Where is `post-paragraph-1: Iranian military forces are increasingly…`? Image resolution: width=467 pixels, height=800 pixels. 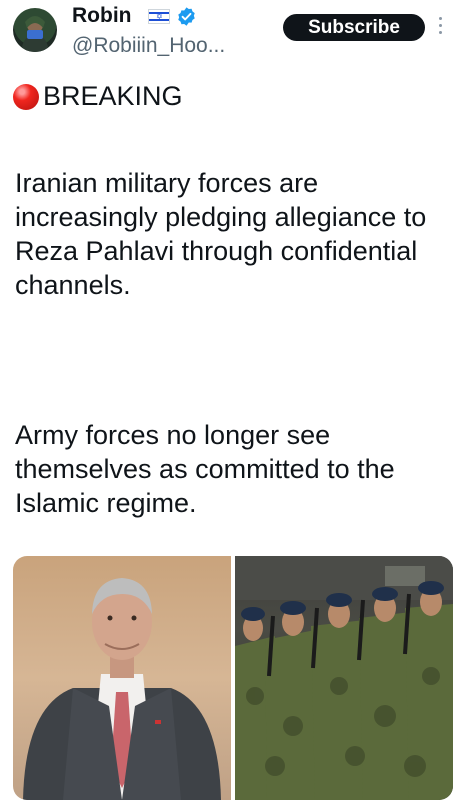 post-paragraph-1: Iranian military forces are increasingly… is located at coordinates (221, 234).